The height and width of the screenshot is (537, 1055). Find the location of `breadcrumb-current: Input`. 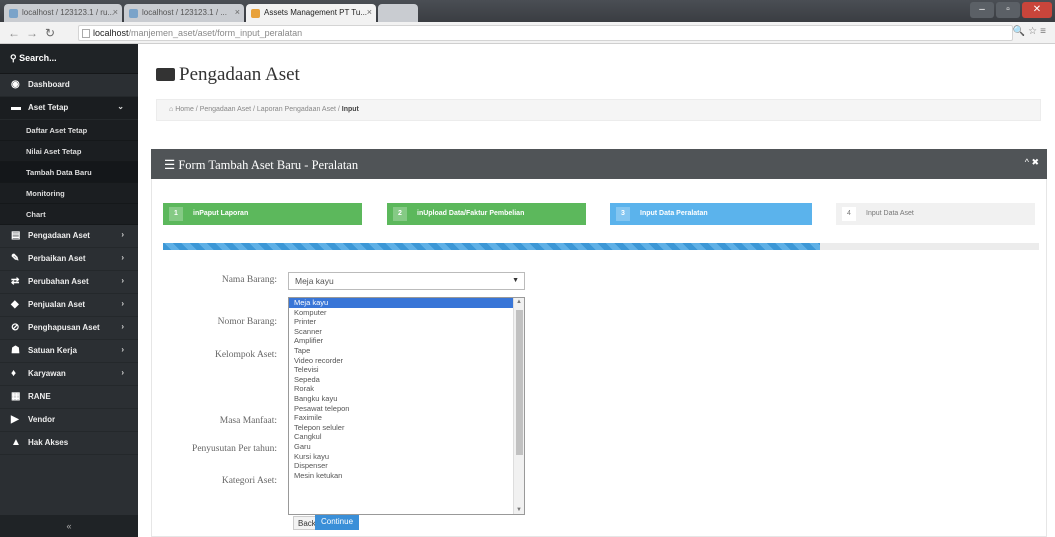

breadcrumb-current: Input is located at coordinates (350, 109).